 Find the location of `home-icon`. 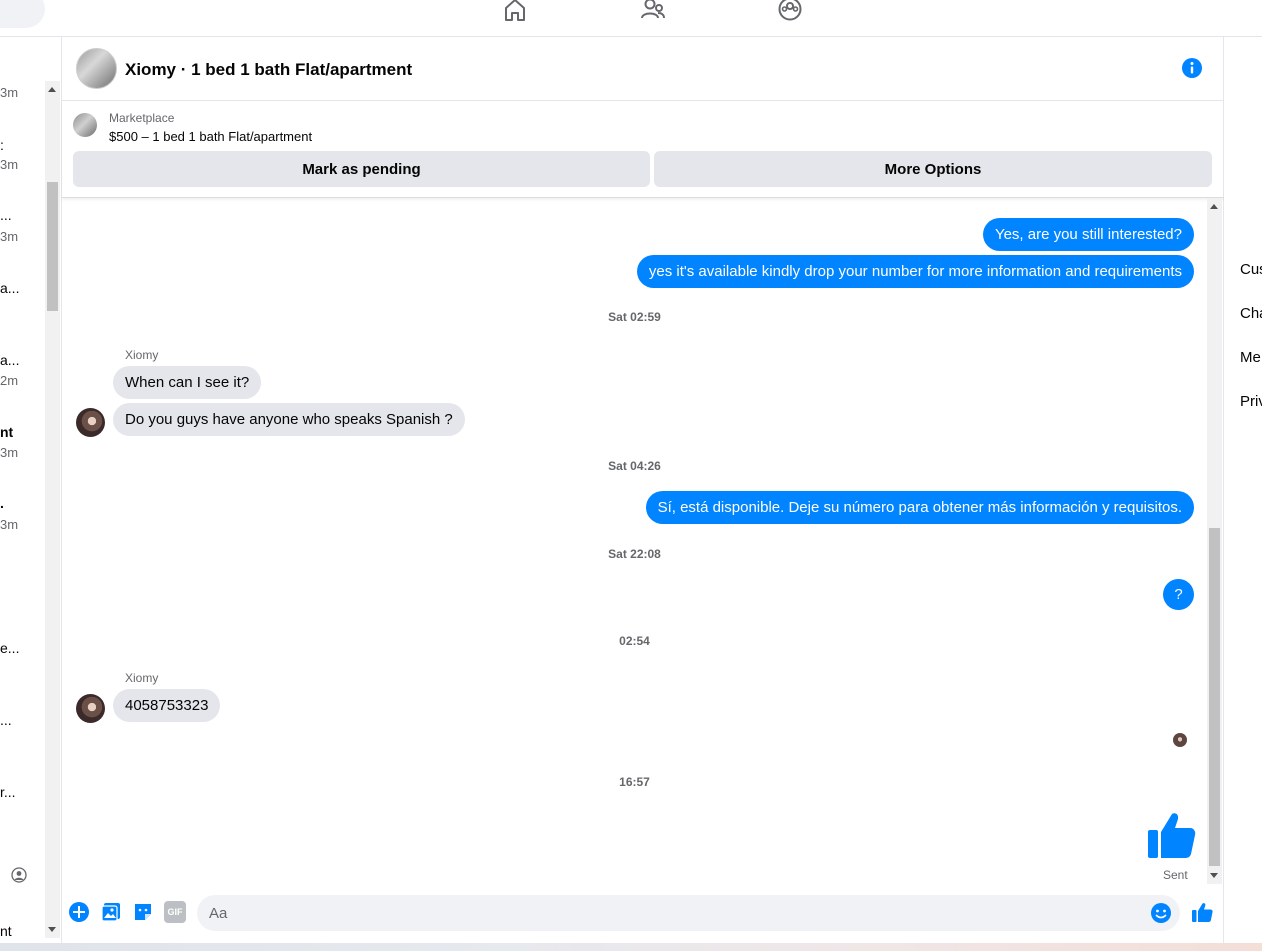

home-icon is located at coordinates (515, 11).